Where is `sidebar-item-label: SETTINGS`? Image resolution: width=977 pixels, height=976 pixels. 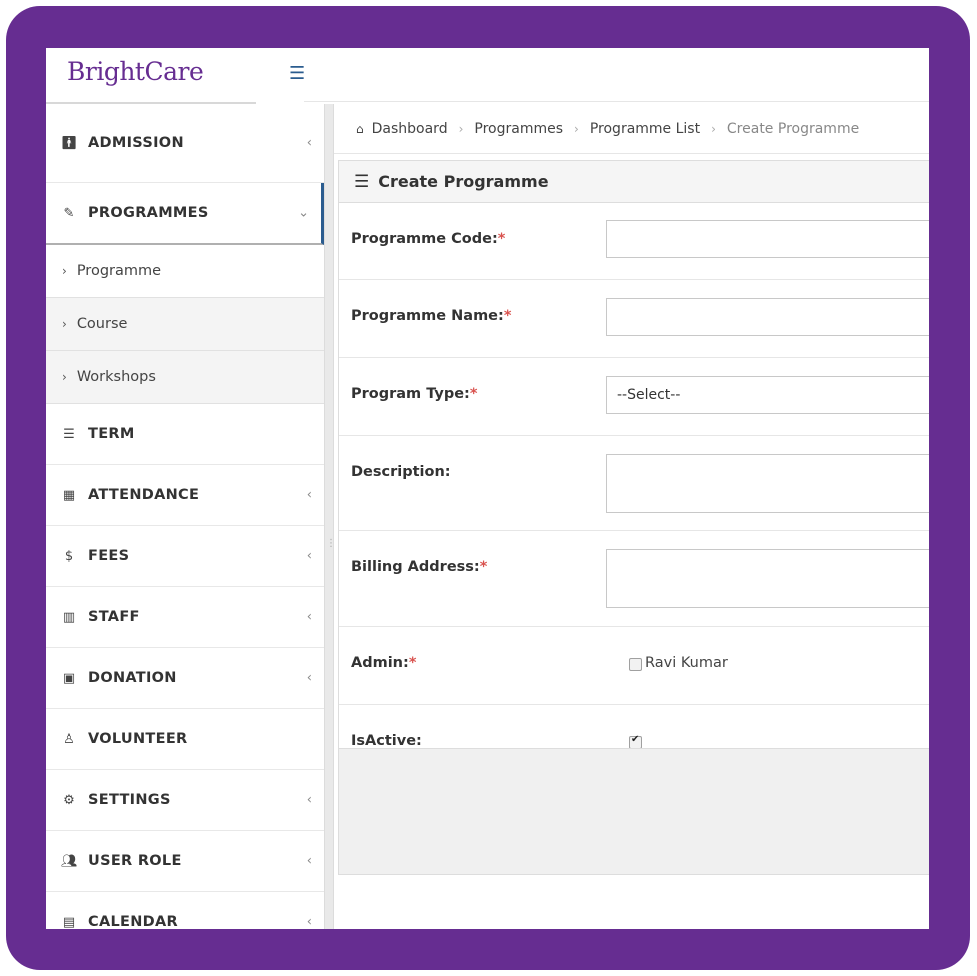 sidebar-item-label: SETTINGS is located at coordinates (129, 800).